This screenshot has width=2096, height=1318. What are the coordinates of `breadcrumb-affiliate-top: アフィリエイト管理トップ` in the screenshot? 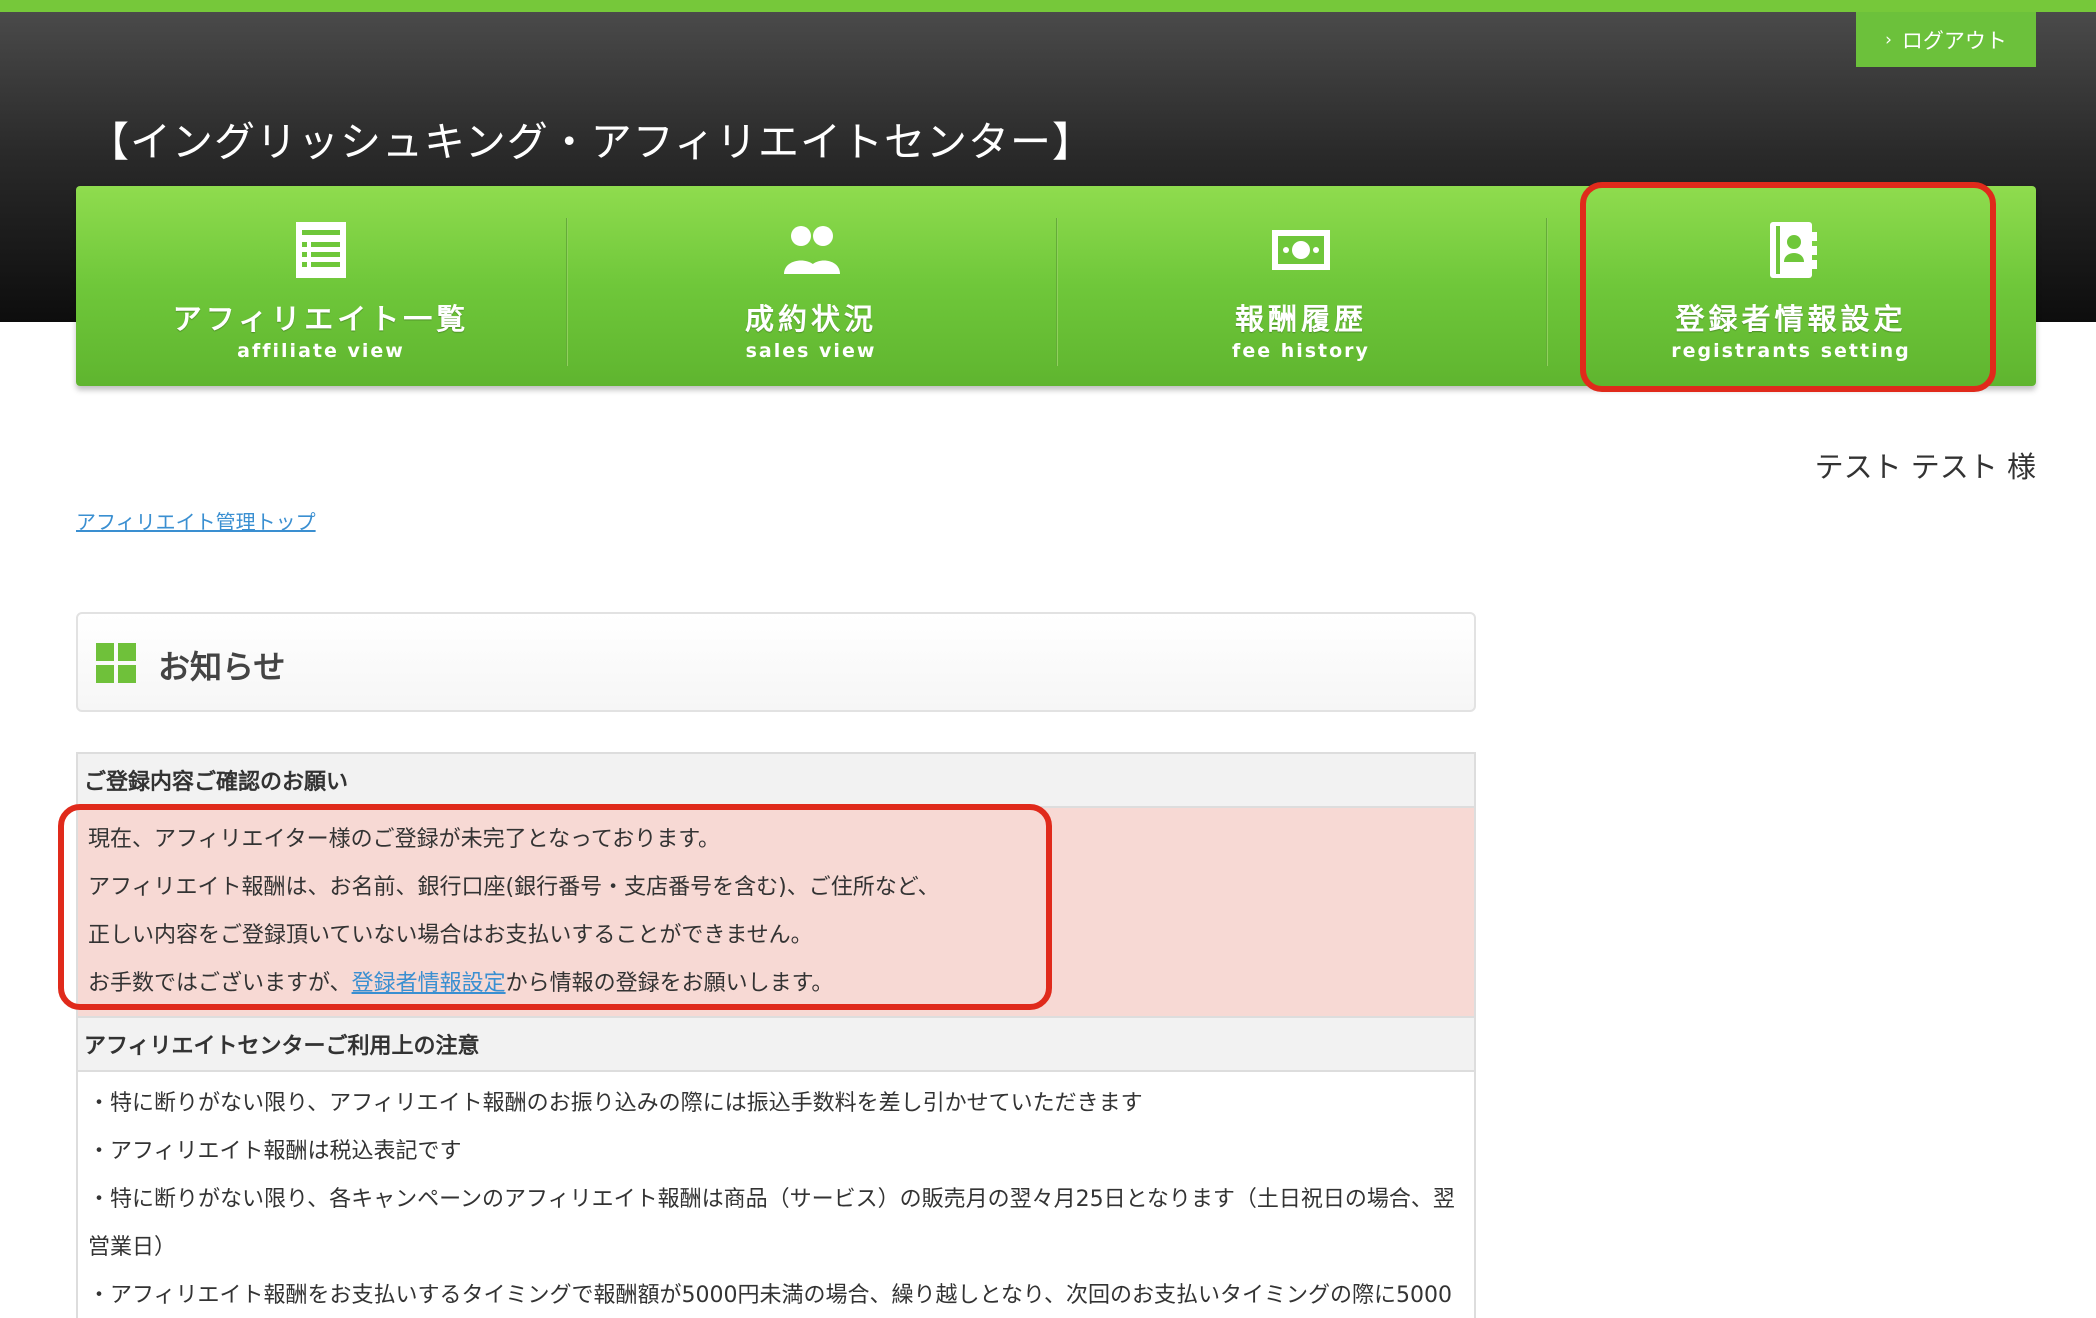 It's located at (196, 520).